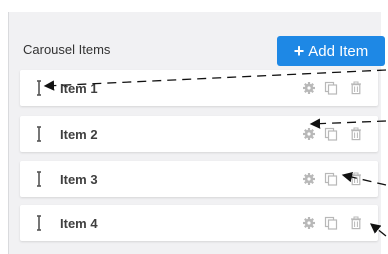  Describe the element at coordinates (199, 223) in the screenshot. I see `list-item: Item 4` at that location.